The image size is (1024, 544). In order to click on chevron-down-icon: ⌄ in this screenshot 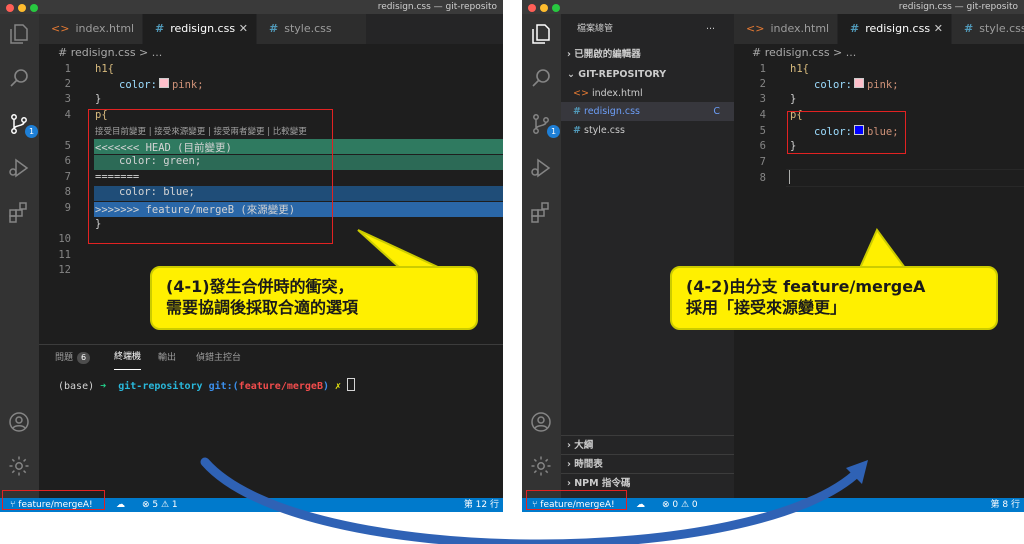, I will do `click(571, 74)`.